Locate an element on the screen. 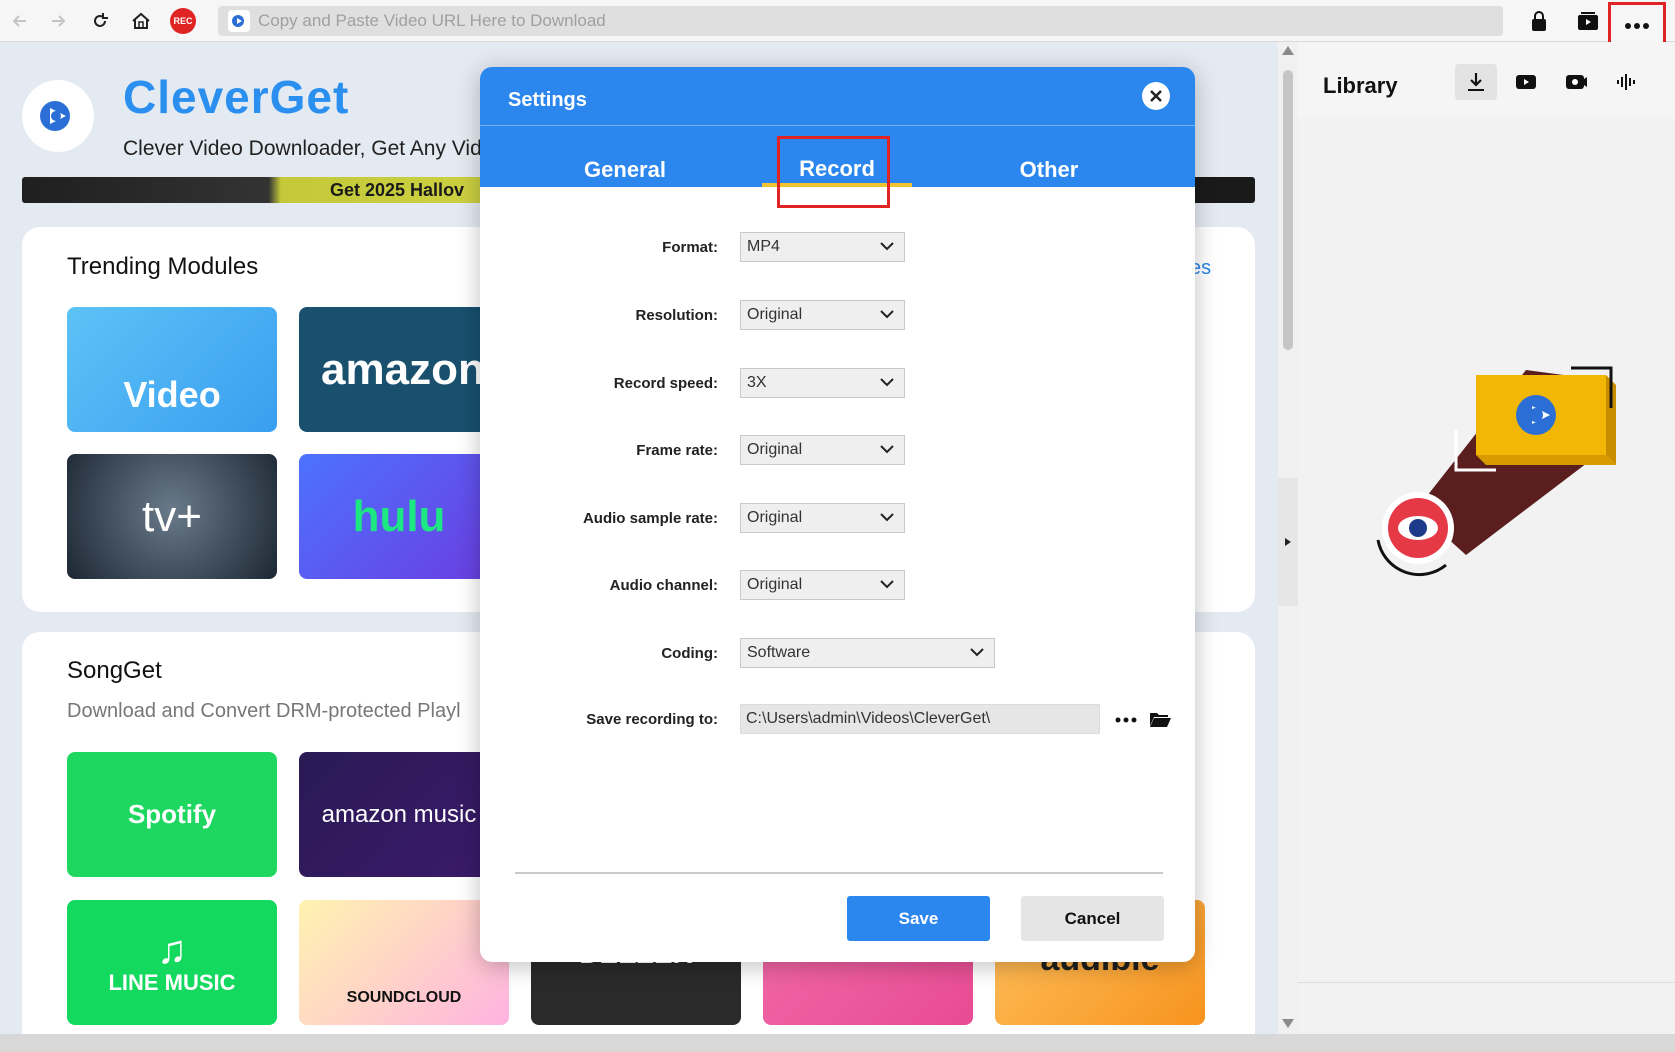 This screenshot has height=1052, width=1675. forward-arrow-icon is located at coordinates (58, 21).